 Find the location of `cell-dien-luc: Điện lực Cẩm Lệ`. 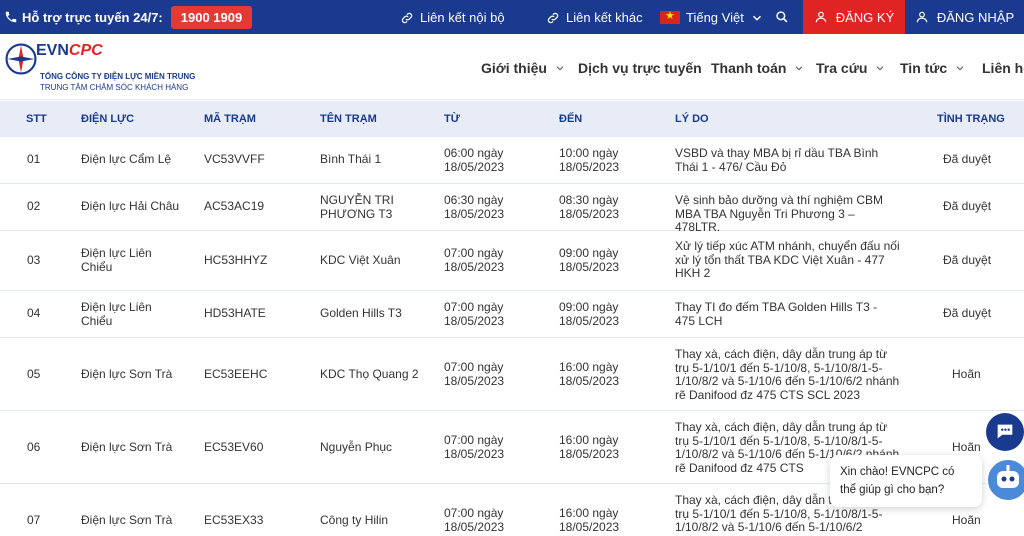

cell-dien-luc: Điện lực Cẩm Lệ is located at coordinates (126, 159).